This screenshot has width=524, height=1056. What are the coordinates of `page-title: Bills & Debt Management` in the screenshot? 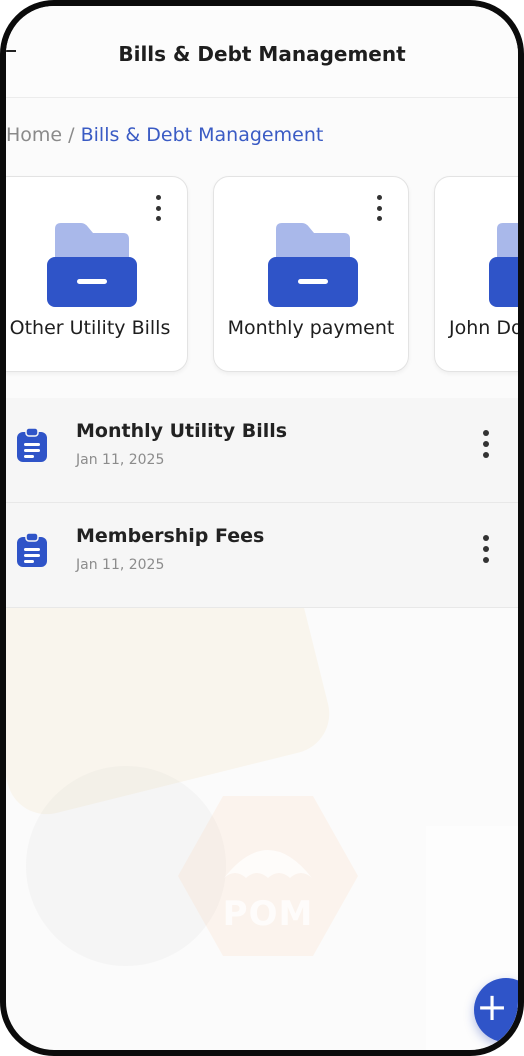 It's located at (262, 53).